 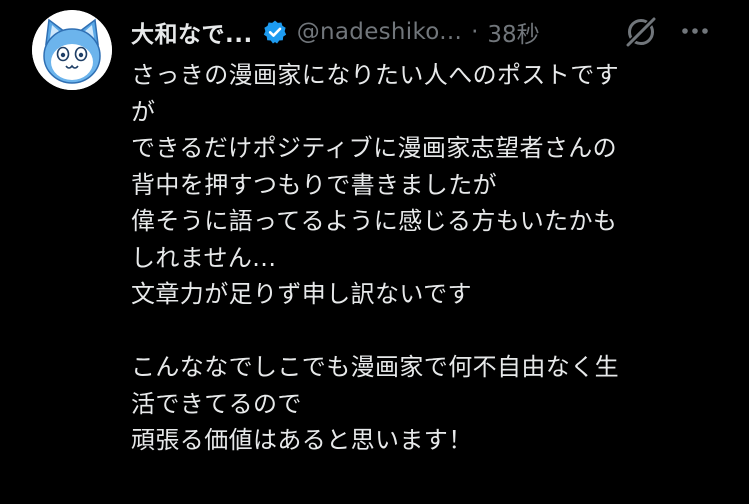 I want to click on post-text-line: さっきの漫画家になりたい人へのポストです, so click(x=375, y=75).